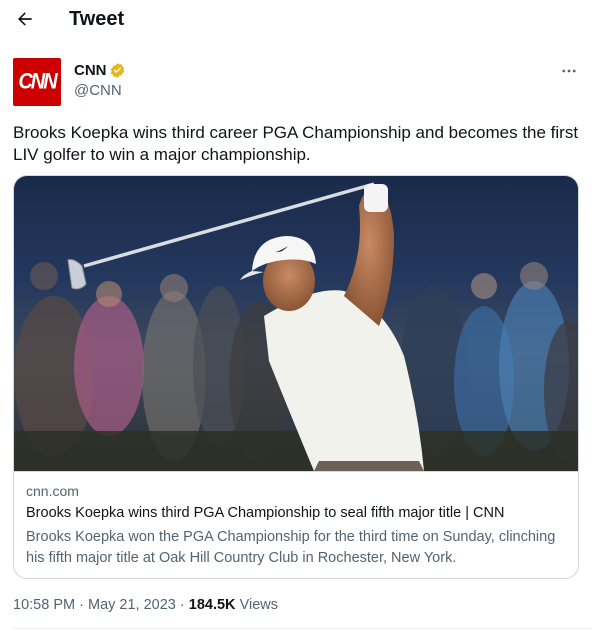  Describe the element at coordinates (212, 605) in the screenshot. I see `views-count: 184.5K` at that location.